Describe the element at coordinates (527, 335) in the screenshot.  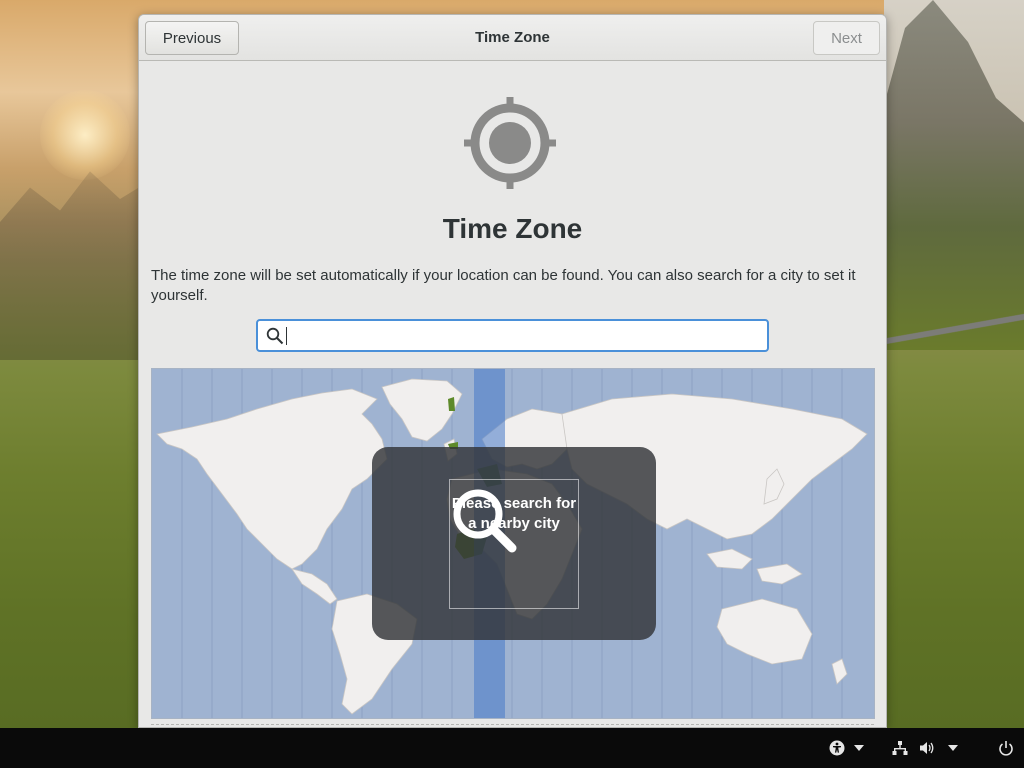
I see `search-input` at that location.